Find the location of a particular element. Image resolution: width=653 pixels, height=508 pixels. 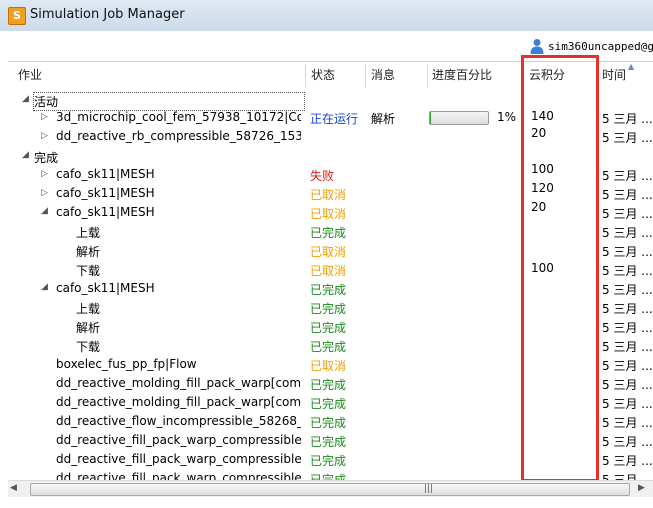

credits-column-highlight is located at coordinates (560, 268).